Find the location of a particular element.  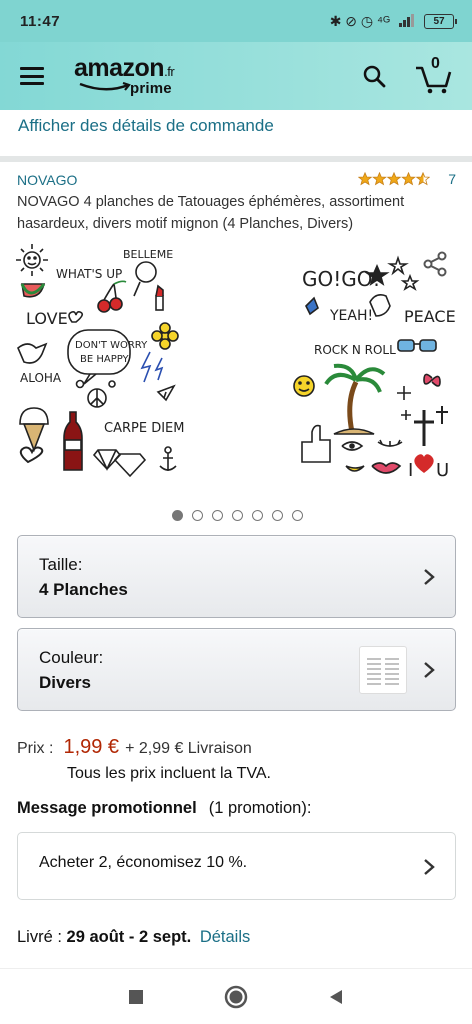

size-value: 4 Planches is located at coordinates (83, 589).